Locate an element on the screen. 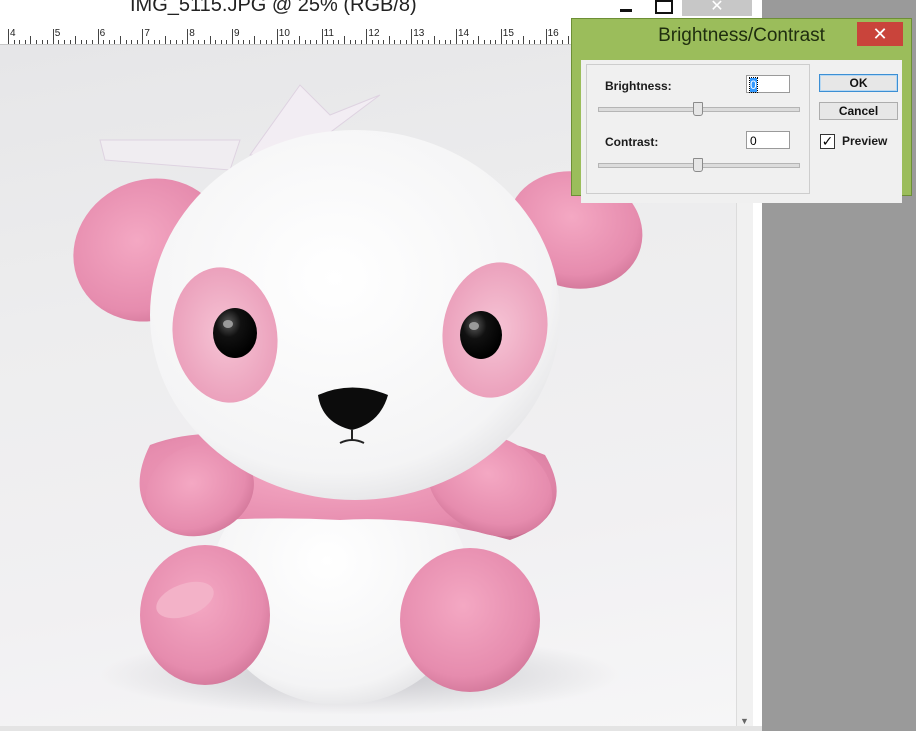  ok-button: OK is located at coordinates (858, 83).